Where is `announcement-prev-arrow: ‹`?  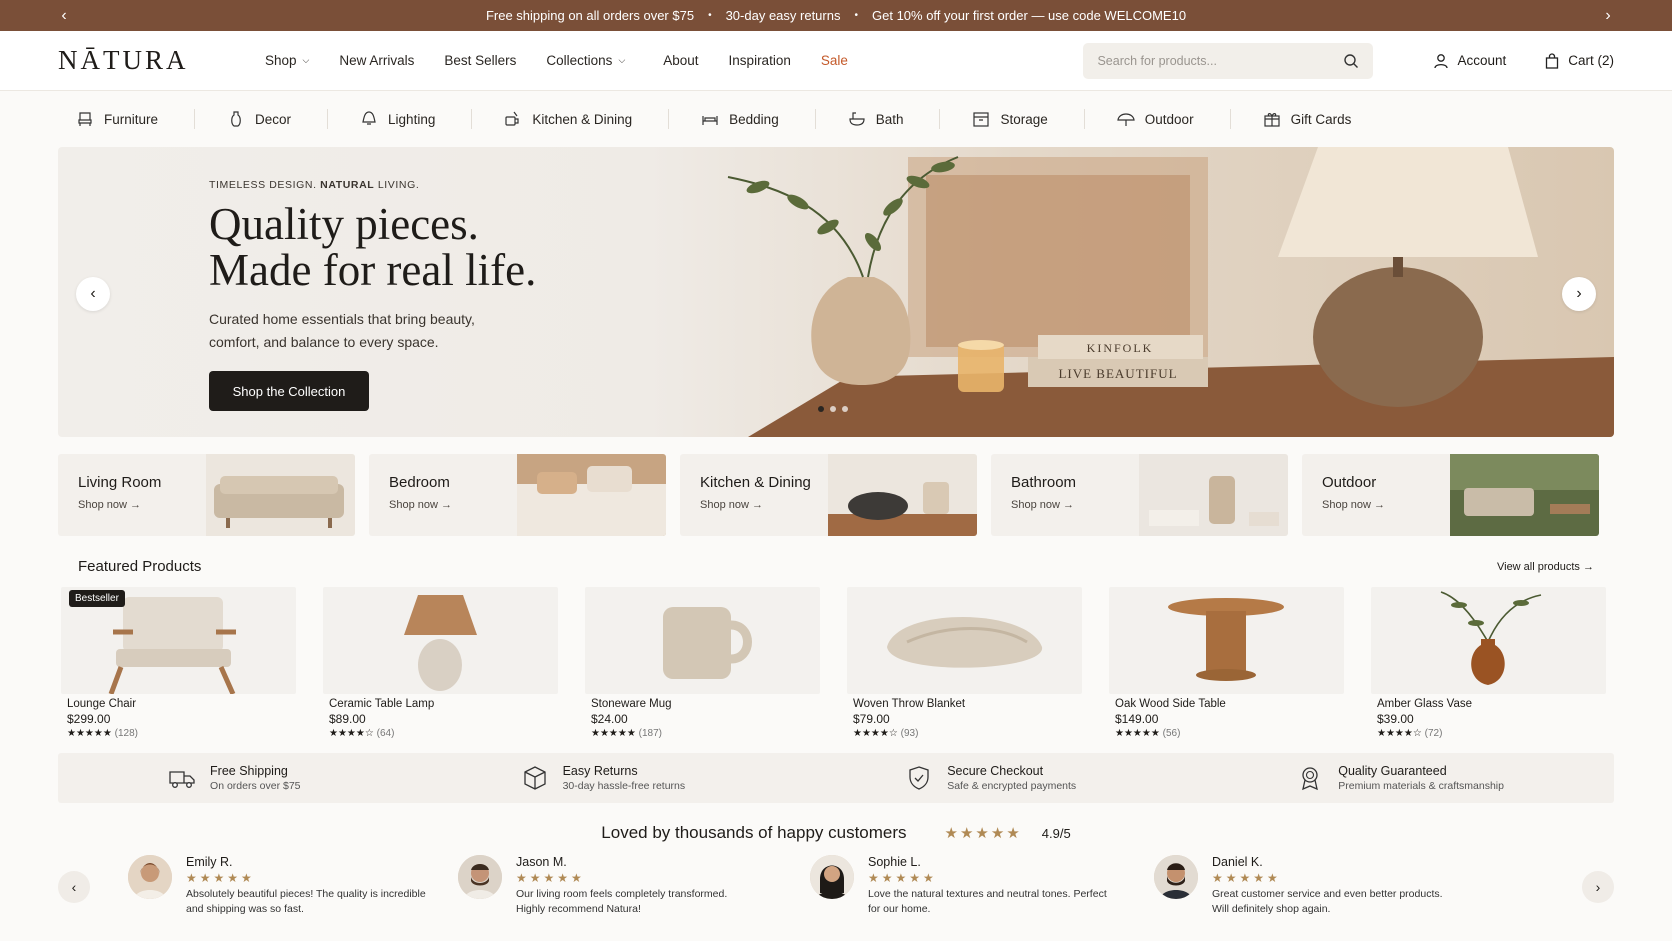 announcement-prev-arrow: ‹ is located at coordinates (64, 16).